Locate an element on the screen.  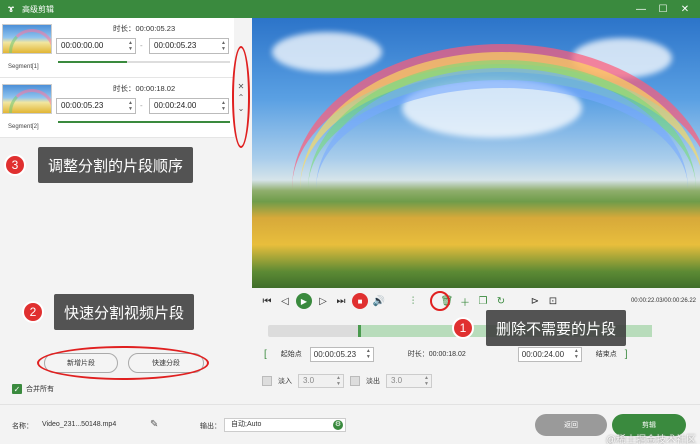
maximize-button: ☐ is located at coordinates (663, 9).